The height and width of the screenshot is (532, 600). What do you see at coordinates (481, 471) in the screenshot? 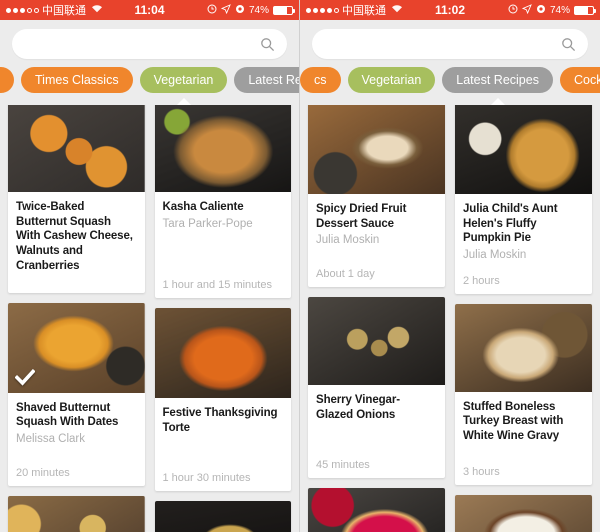
I see `recipe-cook-time: 3 hours` at bounding box center [481, 471].